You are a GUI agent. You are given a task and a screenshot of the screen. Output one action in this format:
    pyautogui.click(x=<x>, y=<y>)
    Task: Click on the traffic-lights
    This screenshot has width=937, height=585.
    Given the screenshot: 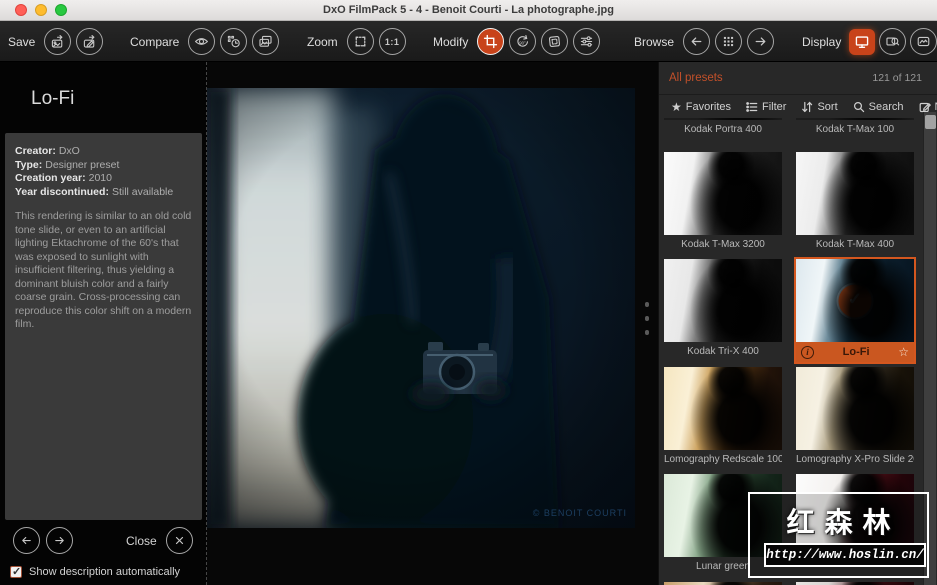 What is the action you would take?
    pyautogui.click(x=41, y=10)
    